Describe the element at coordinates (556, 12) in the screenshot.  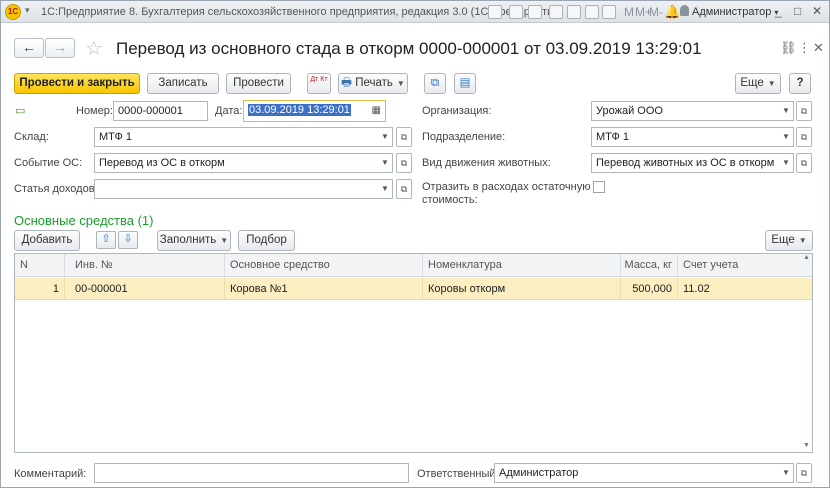
I see `link-icon` at that location.